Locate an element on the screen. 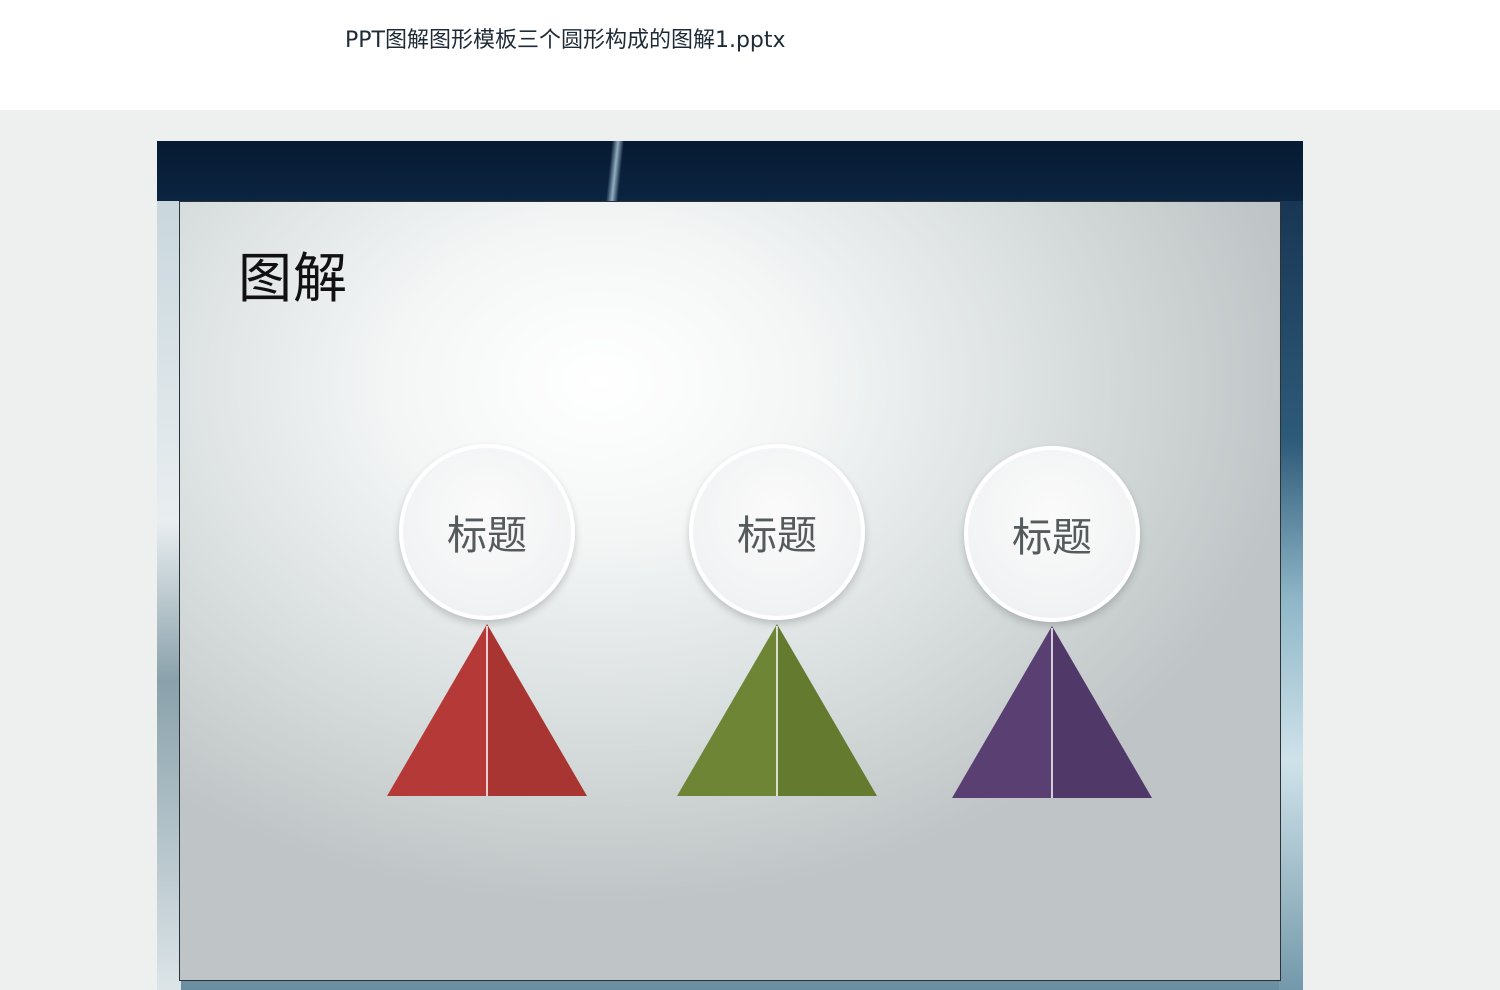 Image resolution: width=1500 pixels, height=990 pixels. diagram-node-2: 标题 is located at coordinates (777, 624).